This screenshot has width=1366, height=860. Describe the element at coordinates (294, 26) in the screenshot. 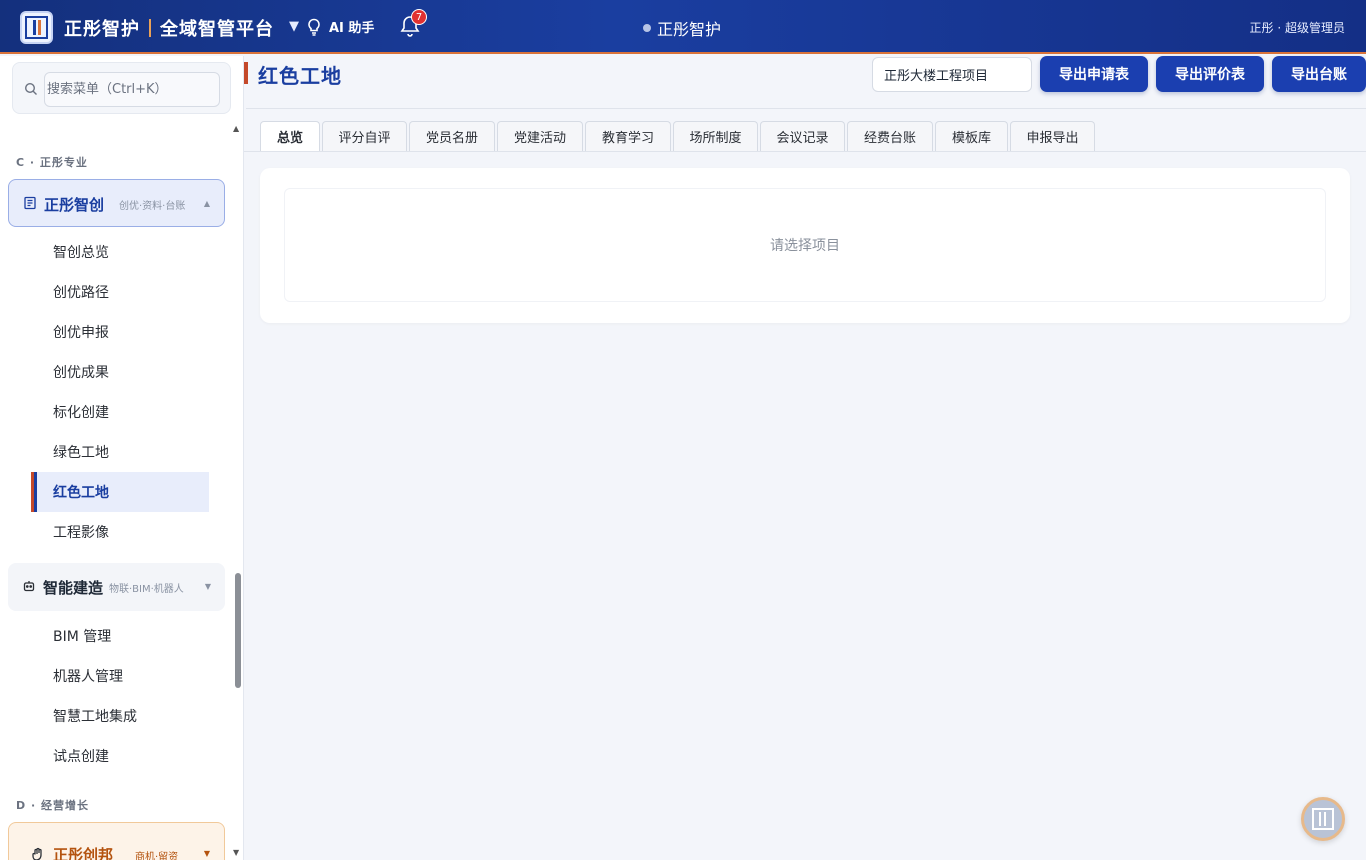

I see `platform-switch-caret-icon: ▼` at that location.